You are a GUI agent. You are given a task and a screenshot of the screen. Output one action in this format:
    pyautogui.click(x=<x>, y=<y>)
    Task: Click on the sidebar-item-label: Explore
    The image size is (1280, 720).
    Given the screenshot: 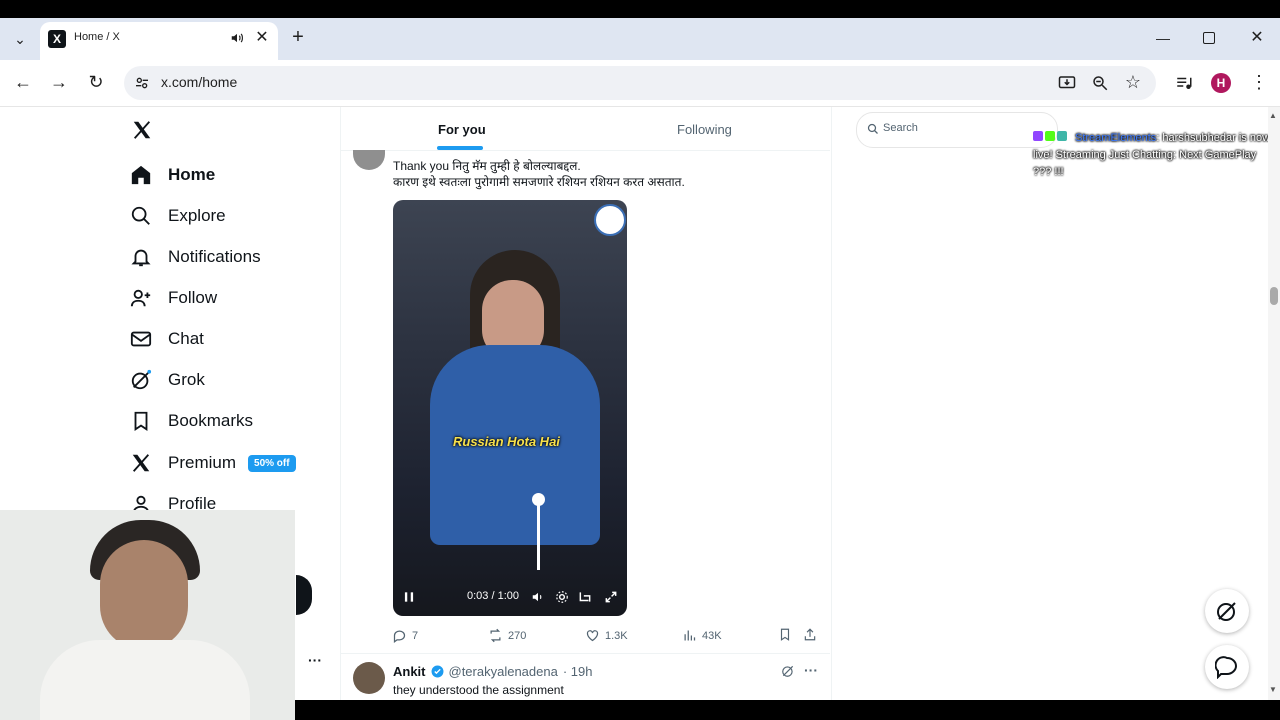 What is the action you would take?
    pyautogui.click(x=197, y=215)
    